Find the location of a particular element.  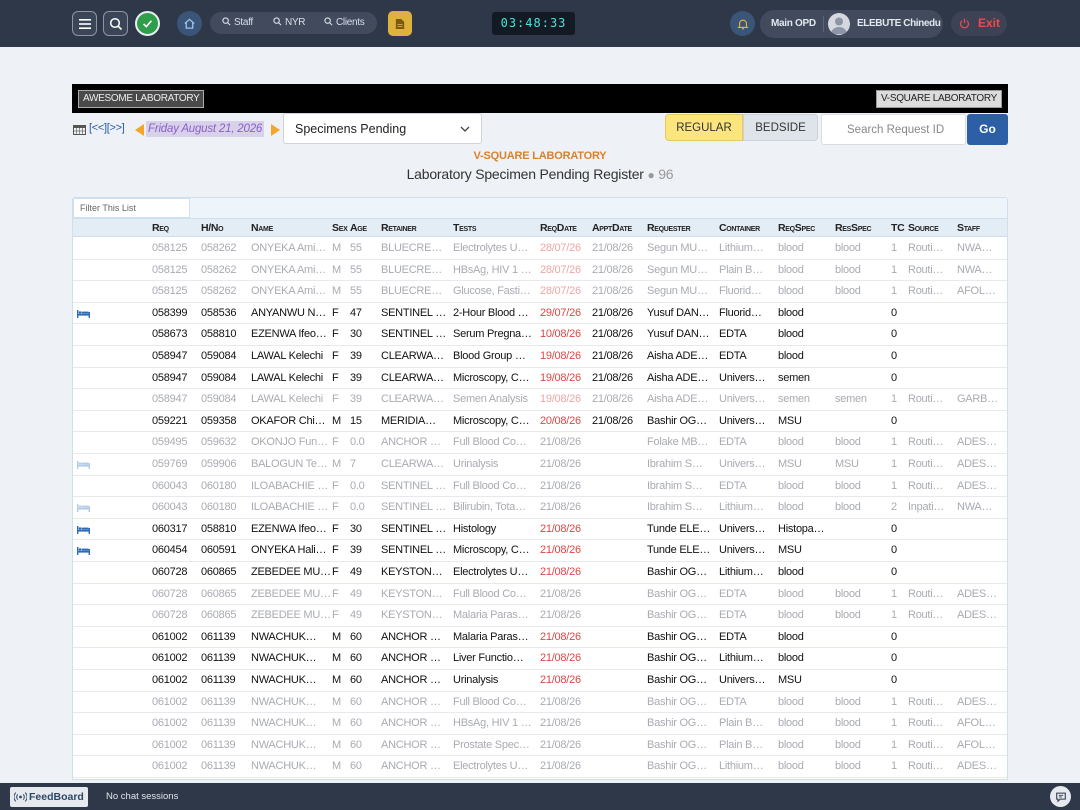

feedboard-button: FeedBoard is located at coordinates (49, 797).